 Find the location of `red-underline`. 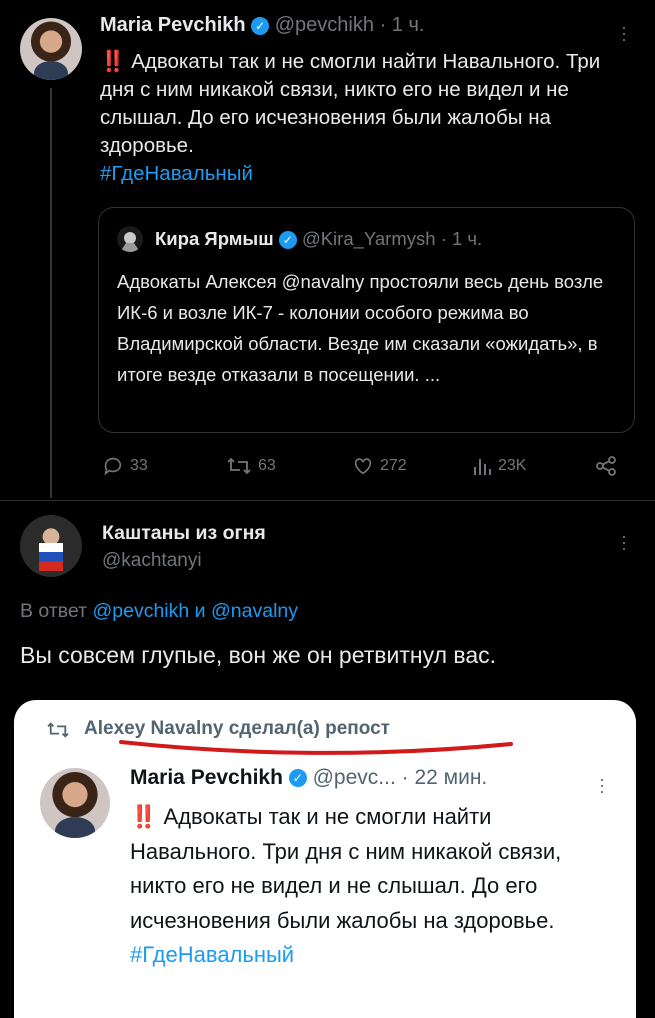

red-underline is located at coordinates (316, 747).